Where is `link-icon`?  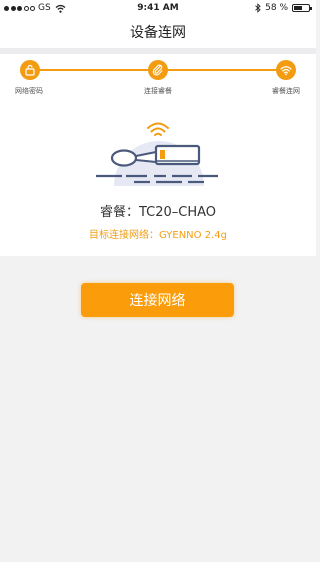
link-icon is located at coordinates (157, 70).